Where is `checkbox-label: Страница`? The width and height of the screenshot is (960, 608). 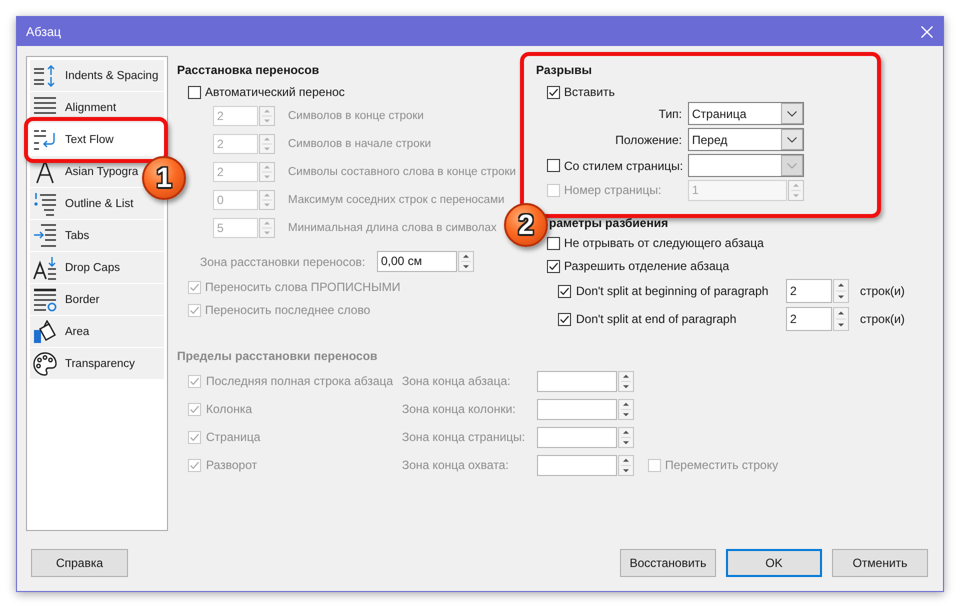
checkbox-label: Страница is located at coordinates (234, 437).